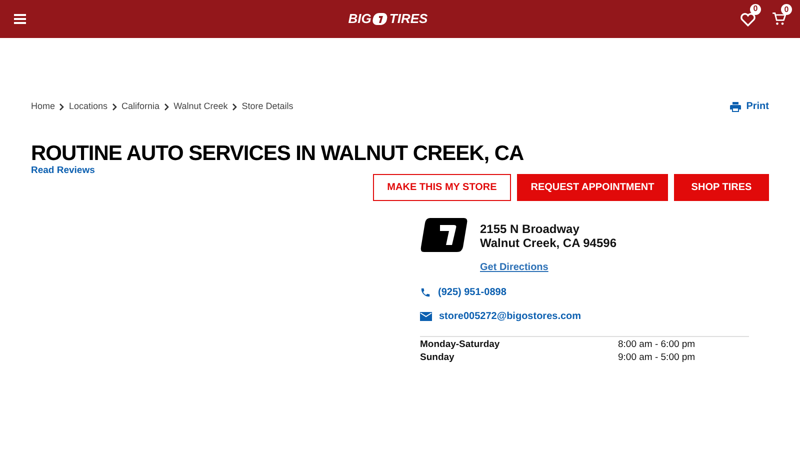  Describe the element at coordinates (748, 19) in the screenshot. I see `heart-icon` at that location.